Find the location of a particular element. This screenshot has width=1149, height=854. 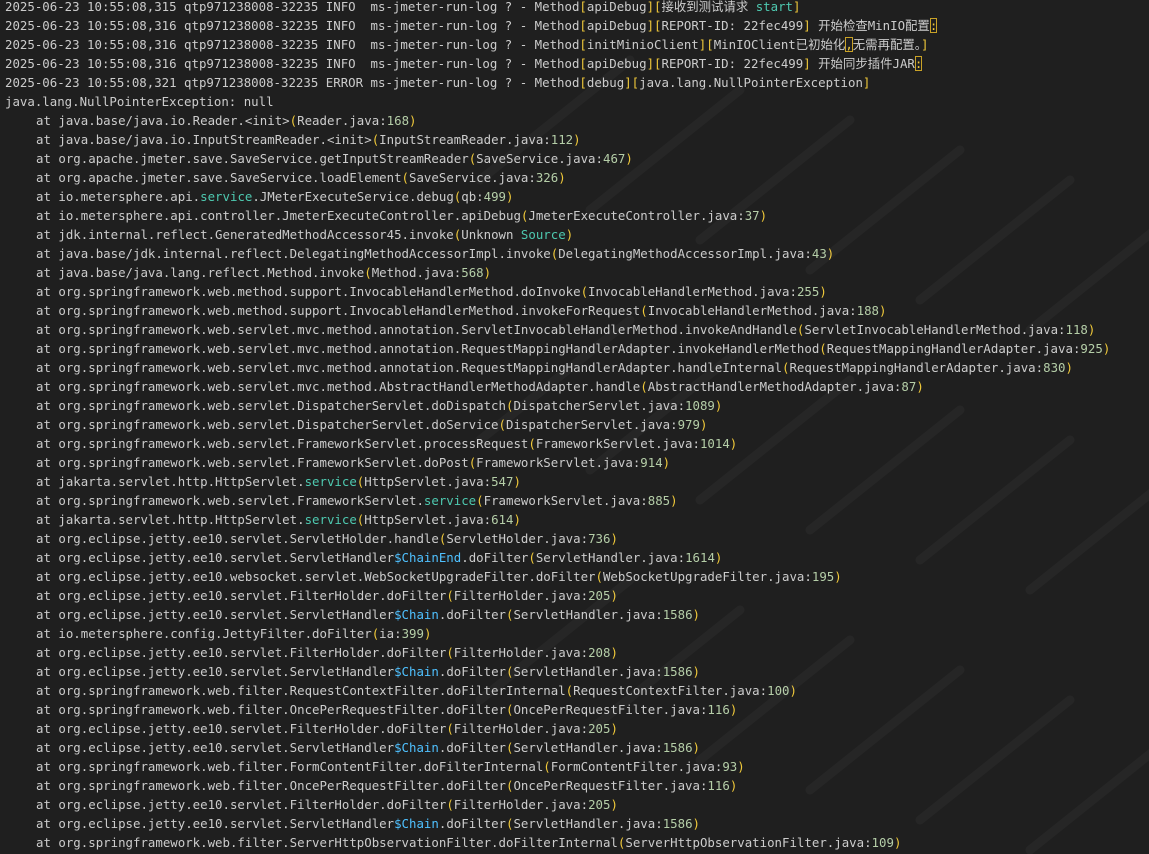

stack-file: JmeterExecuteController.java is located at coordinates (633, 215).